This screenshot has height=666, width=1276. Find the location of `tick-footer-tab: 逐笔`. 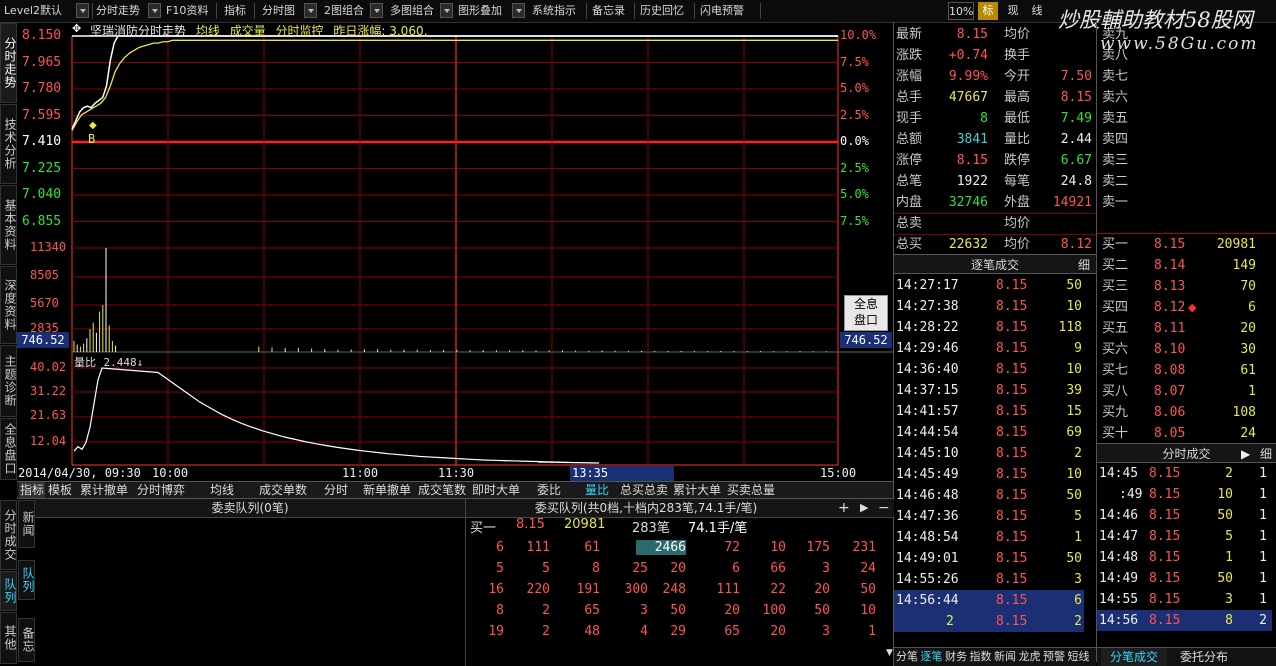

tick-footer-tab: 逐笔 is located at coordinates (932, 657).